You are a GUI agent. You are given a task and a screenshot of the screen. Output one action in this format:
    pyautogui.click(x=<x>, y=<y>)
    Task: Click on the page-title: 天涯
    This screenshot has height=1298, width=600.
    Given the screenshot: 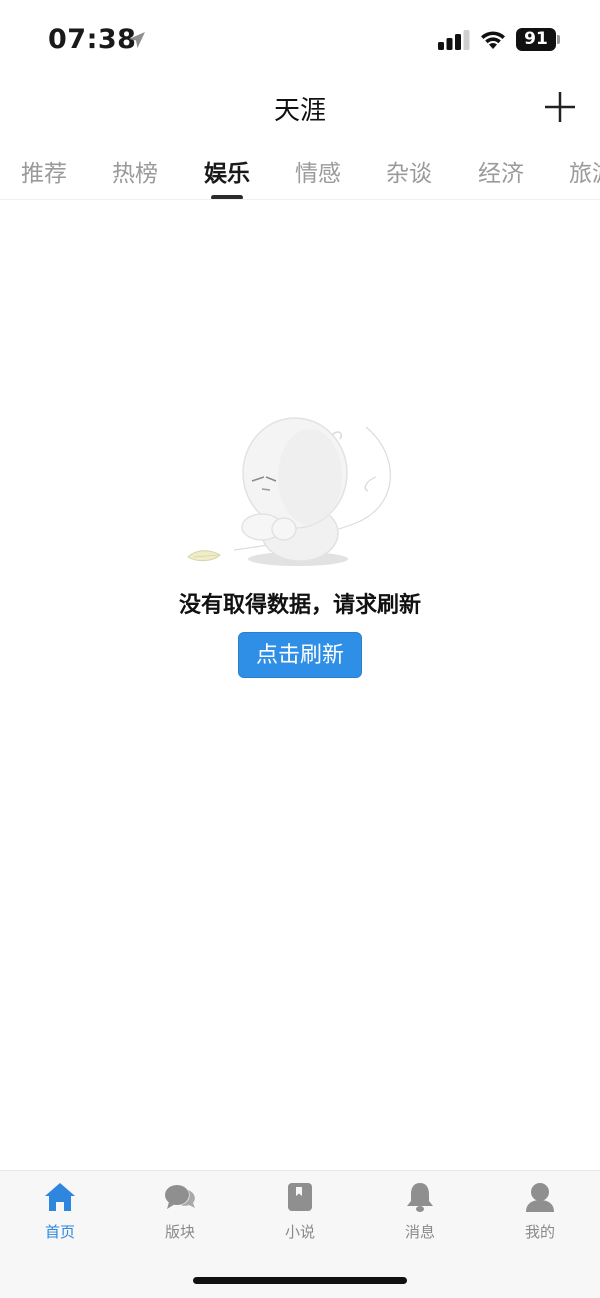 What is the action you would take?
    pyautogui.click(x=299, y=111)
    